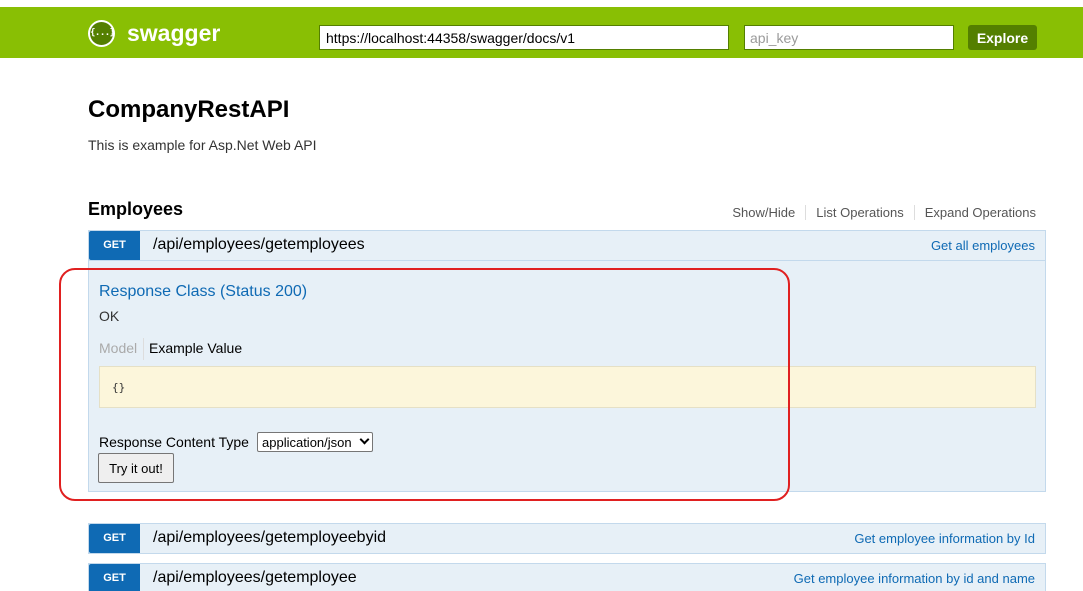  What do you see at coordinates (364, 439) in the screenshot?
I see `chevron-down-icon` at bounding box center [364, 439].